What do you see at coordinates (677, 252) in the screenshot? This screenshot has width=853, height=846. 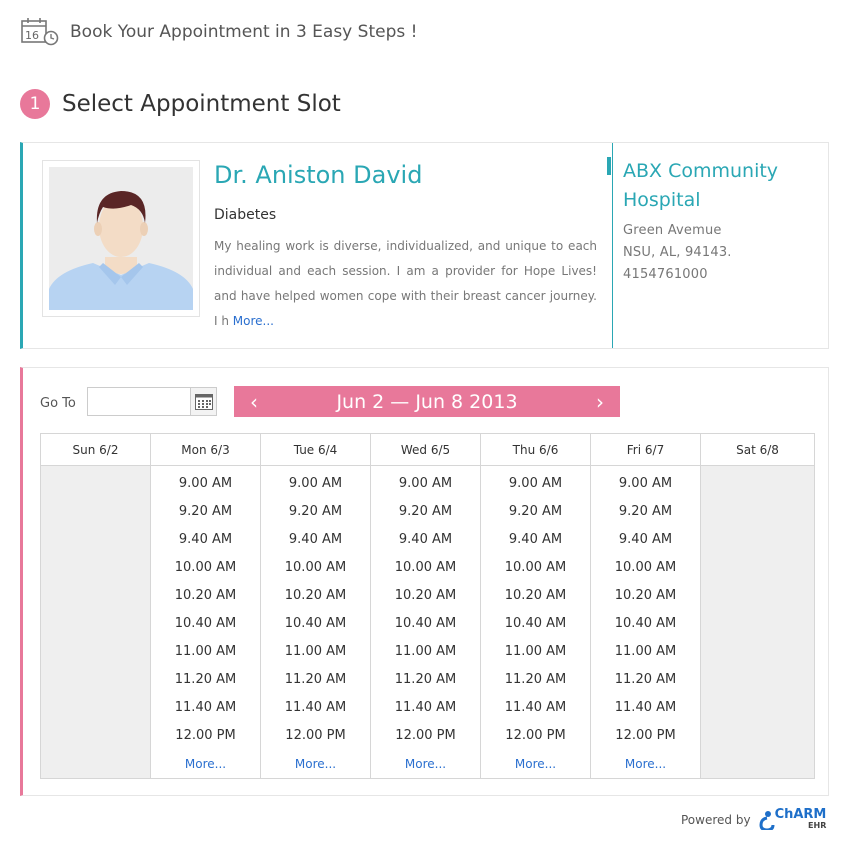 I see `hospital-address-line2: NSU, AL, 94143.` at bounding box center [677, 252].